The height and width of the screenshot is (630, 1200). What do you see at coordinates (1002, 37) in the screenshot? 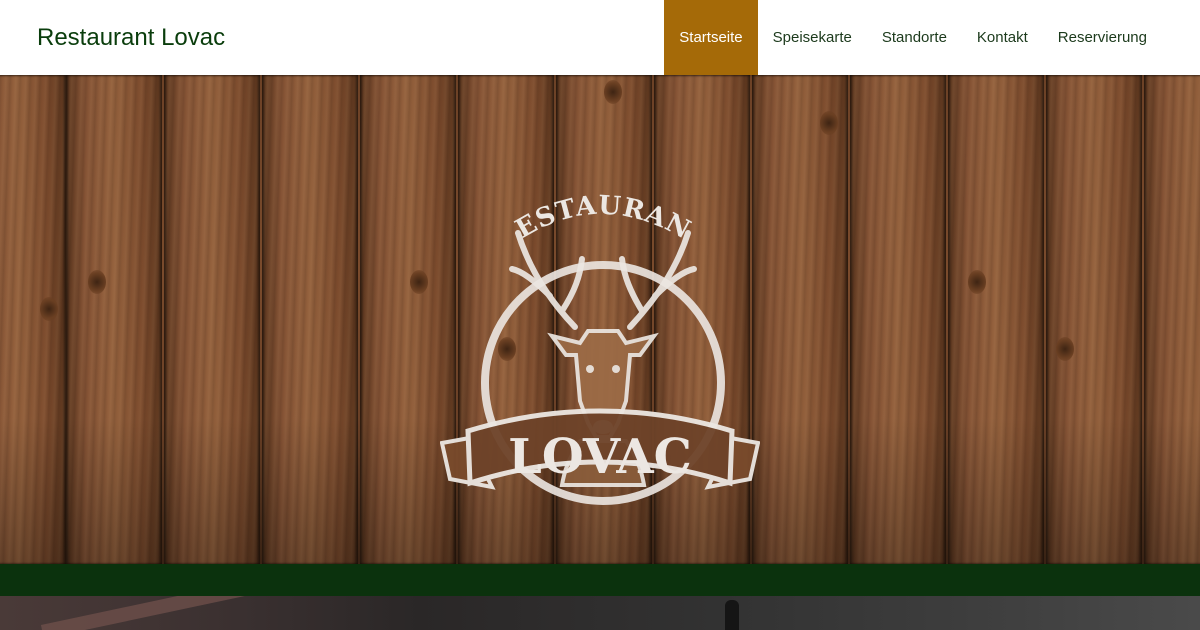
I see `nav-item-kontakt: Kontakt` at bounding box center [1002, 37].